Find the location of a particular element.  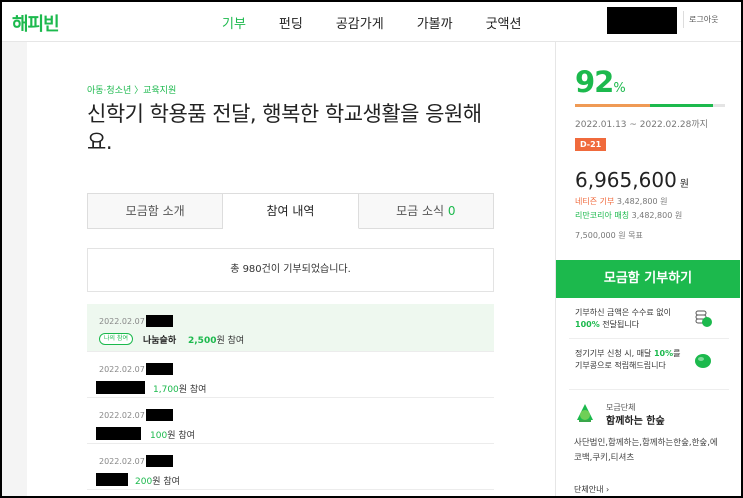

my-participation-badge: 나의 참여 is located at coordinates (116, 339).